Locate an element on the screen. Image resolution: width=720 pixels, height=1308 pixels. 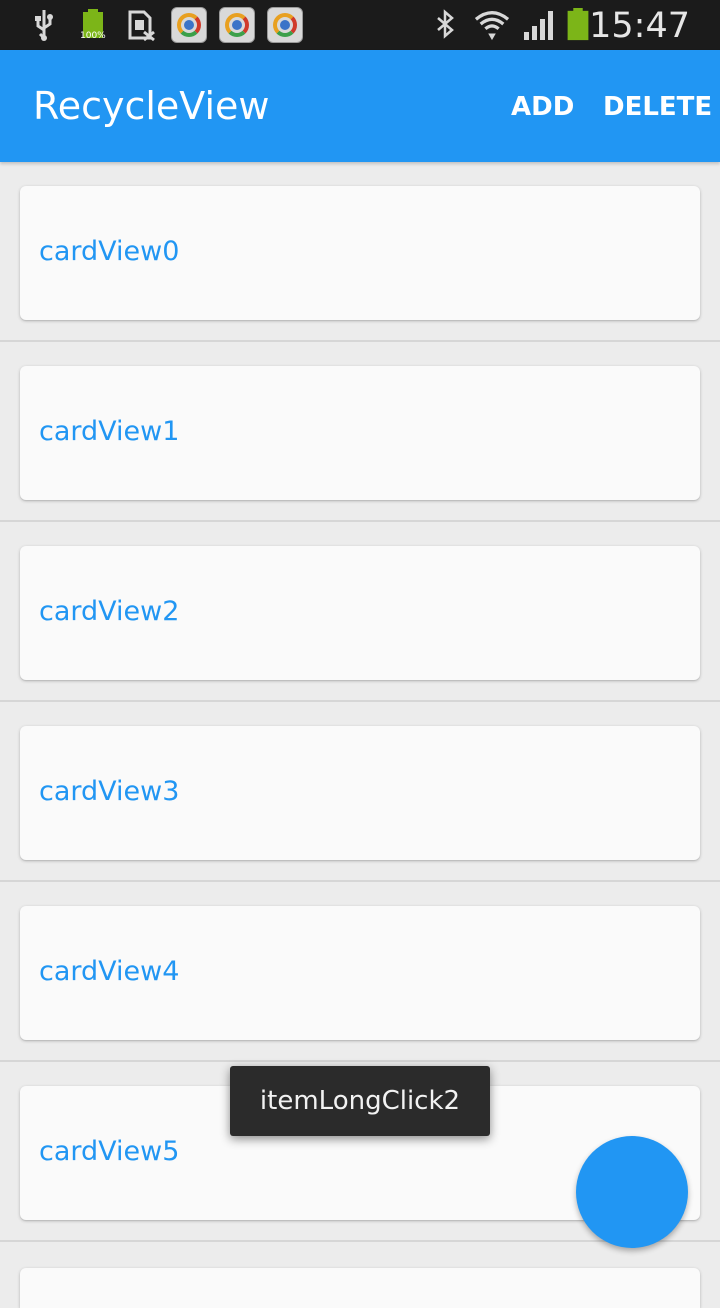
list-item: cardView0 is located at coordinates (360, 252).